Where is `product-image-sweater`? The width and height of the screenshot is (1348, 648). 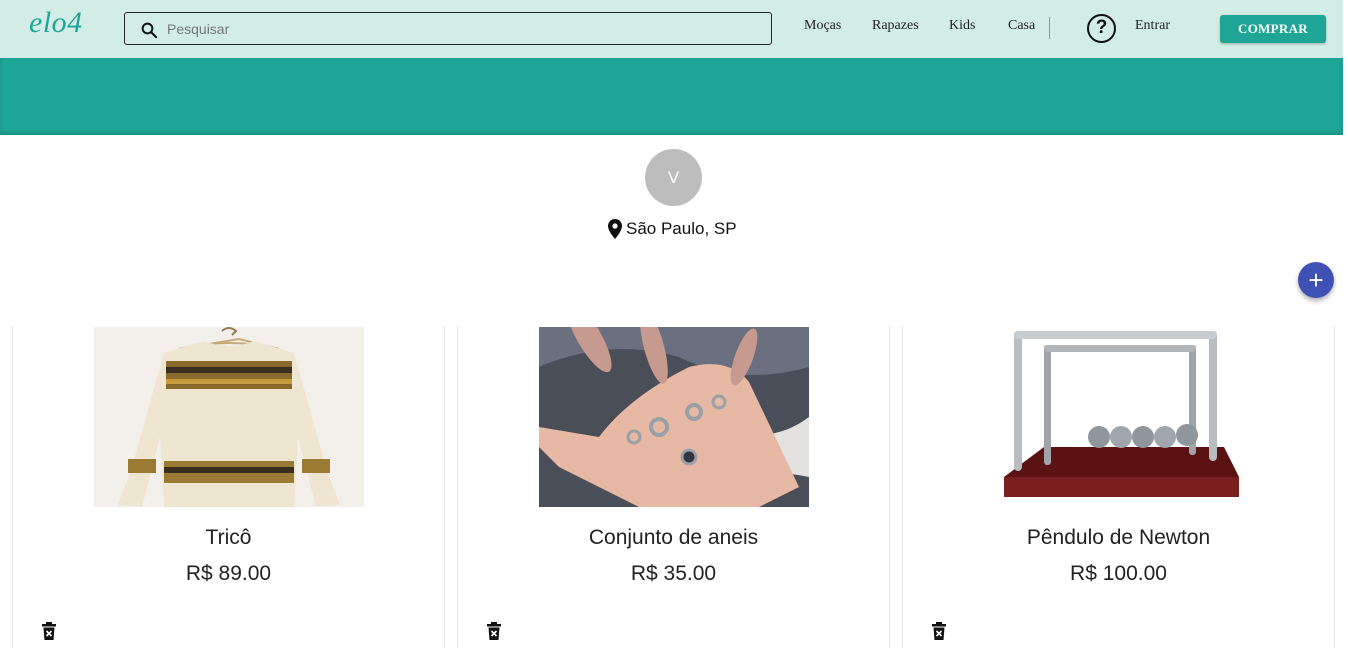
product-image-sweater is located at coordinates (229, 417).